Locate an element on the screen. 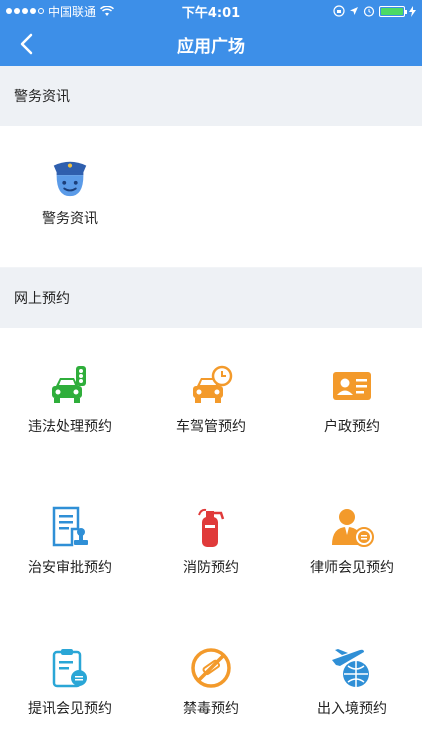 The image size is (422, 750). section-header-booking: 网上预约 is located at coordinates (211, 298).